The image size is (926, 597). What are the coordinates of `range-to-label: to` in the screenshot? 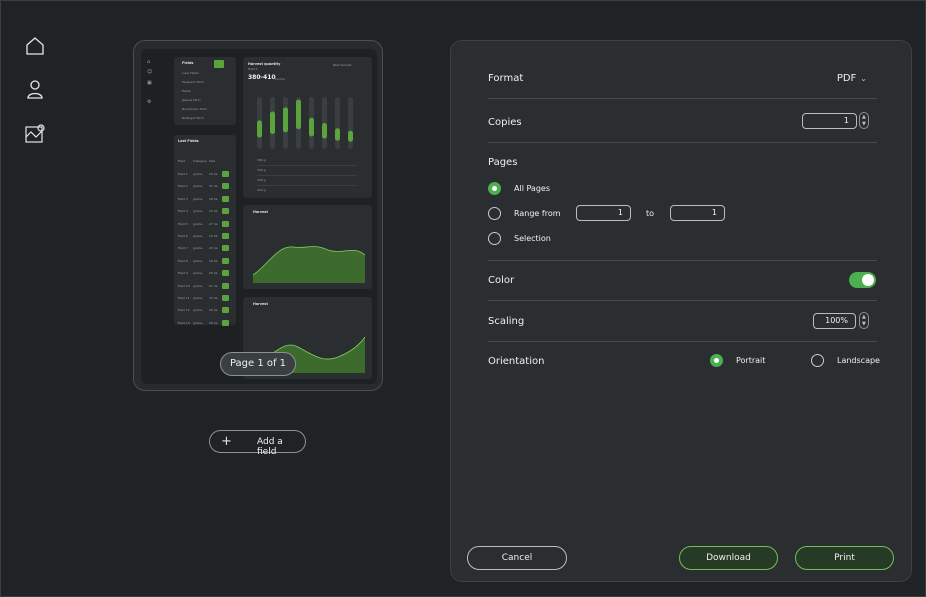 It's located at (650, 213).